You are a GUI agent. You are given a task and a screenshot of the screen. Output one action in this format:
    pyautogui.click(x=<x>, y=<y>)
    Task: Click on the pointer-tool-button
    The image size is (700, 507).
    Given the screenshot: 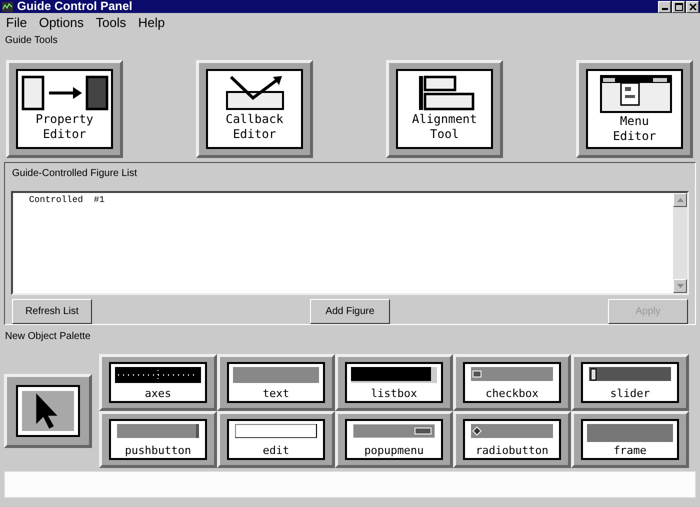 What is the action you would take?
    pyautogui.click(x=48, y=411)
    